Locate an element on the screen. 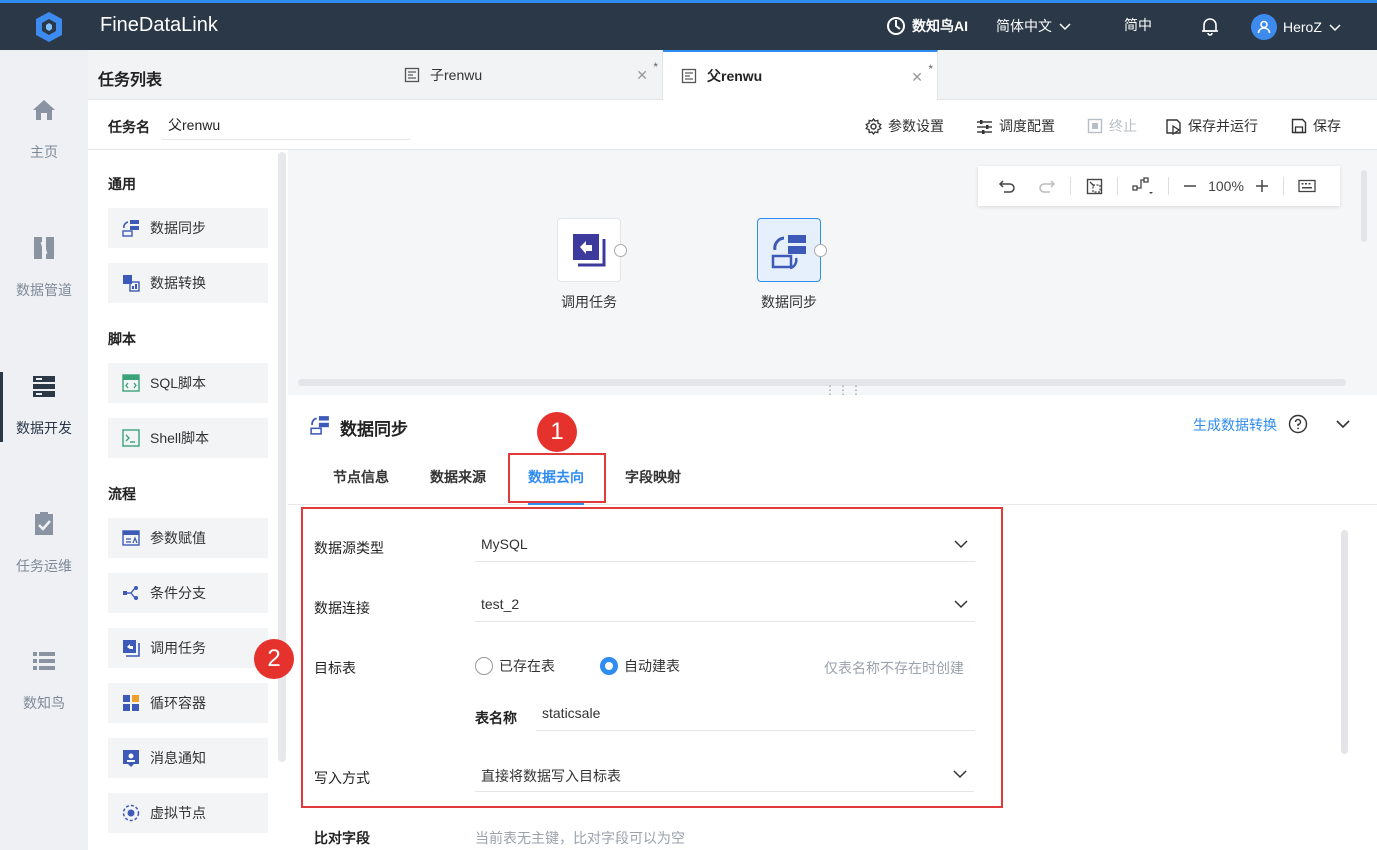  nav-item-pipeline: 数据管道 is located at coordinates (44, 284).